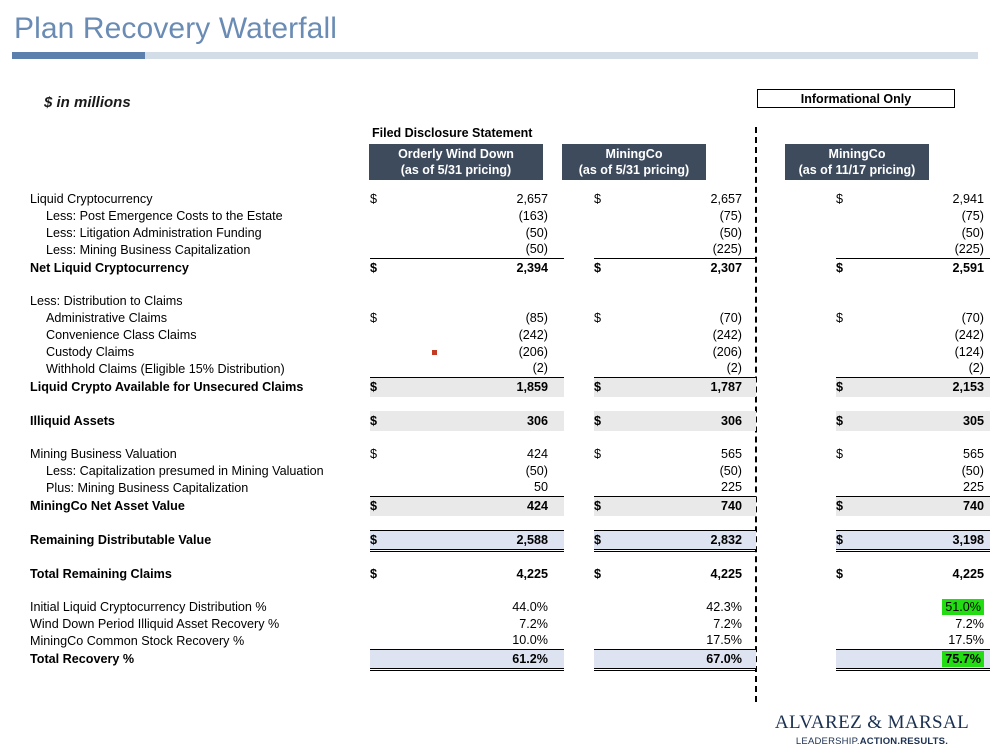  I want to click on row-value-col1: 306, so click(689, 421).